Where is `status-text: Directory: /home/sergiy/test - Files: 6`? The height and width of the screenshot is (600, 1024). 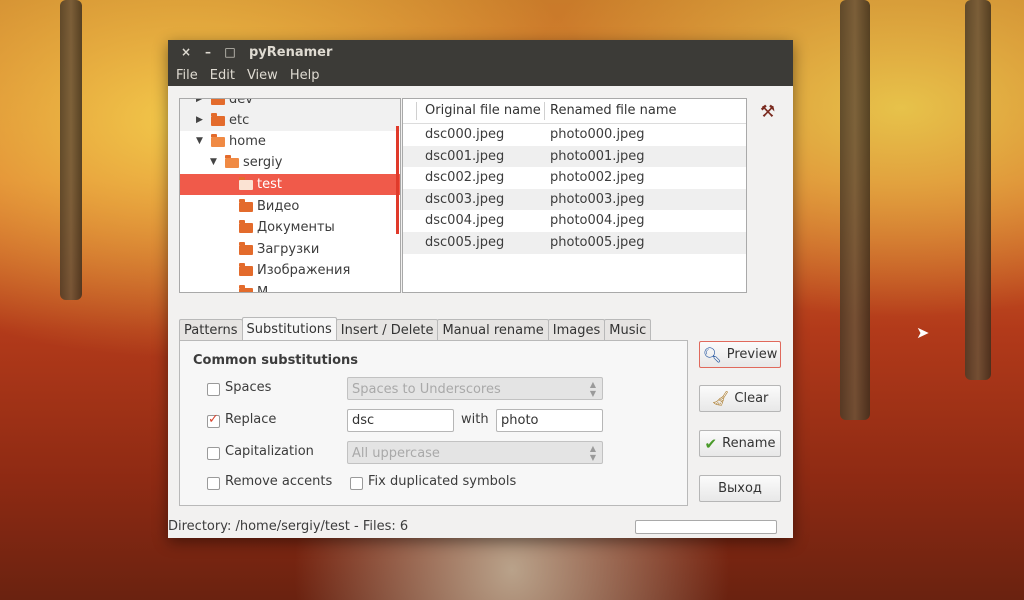 status-text: Directory: /home/sergiy/test - Files: 6 is located at coordinates (288, 526).